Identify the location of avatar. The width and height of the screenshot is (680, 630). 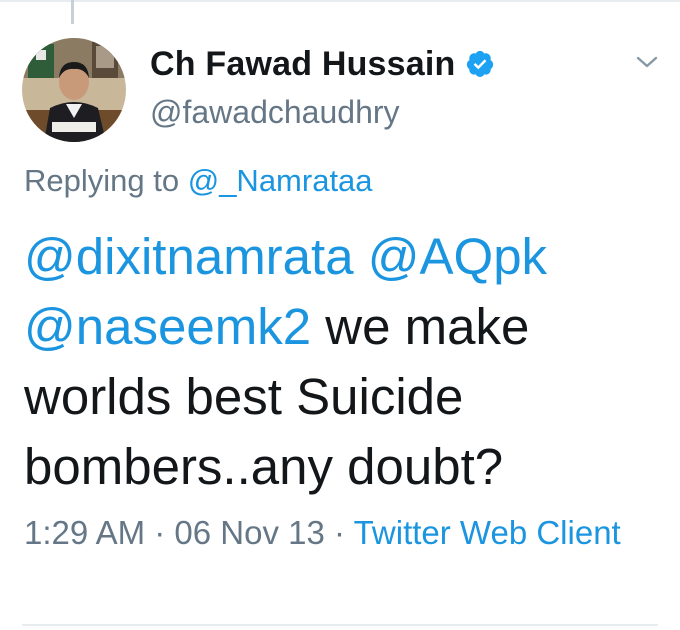
(74, 90).